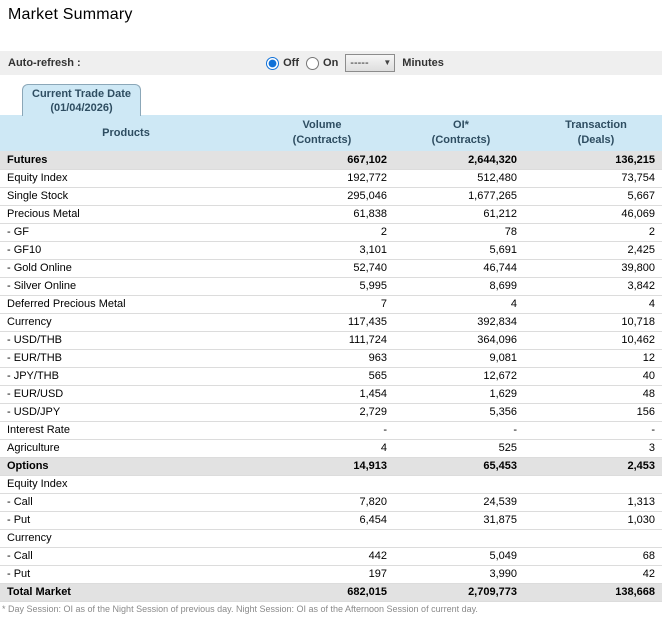 The width and height of the screenshot is (662, 625). I want to click on product-cell: - USD/JPY, so click(126, 412).